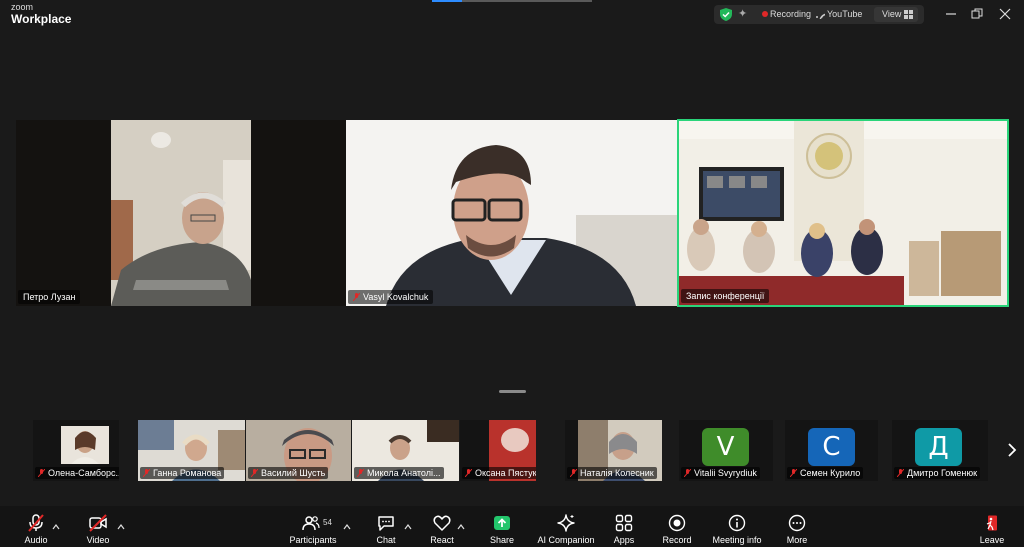  I want to click on thumbnail-name-label: Семен Курило, so click(825, 473).